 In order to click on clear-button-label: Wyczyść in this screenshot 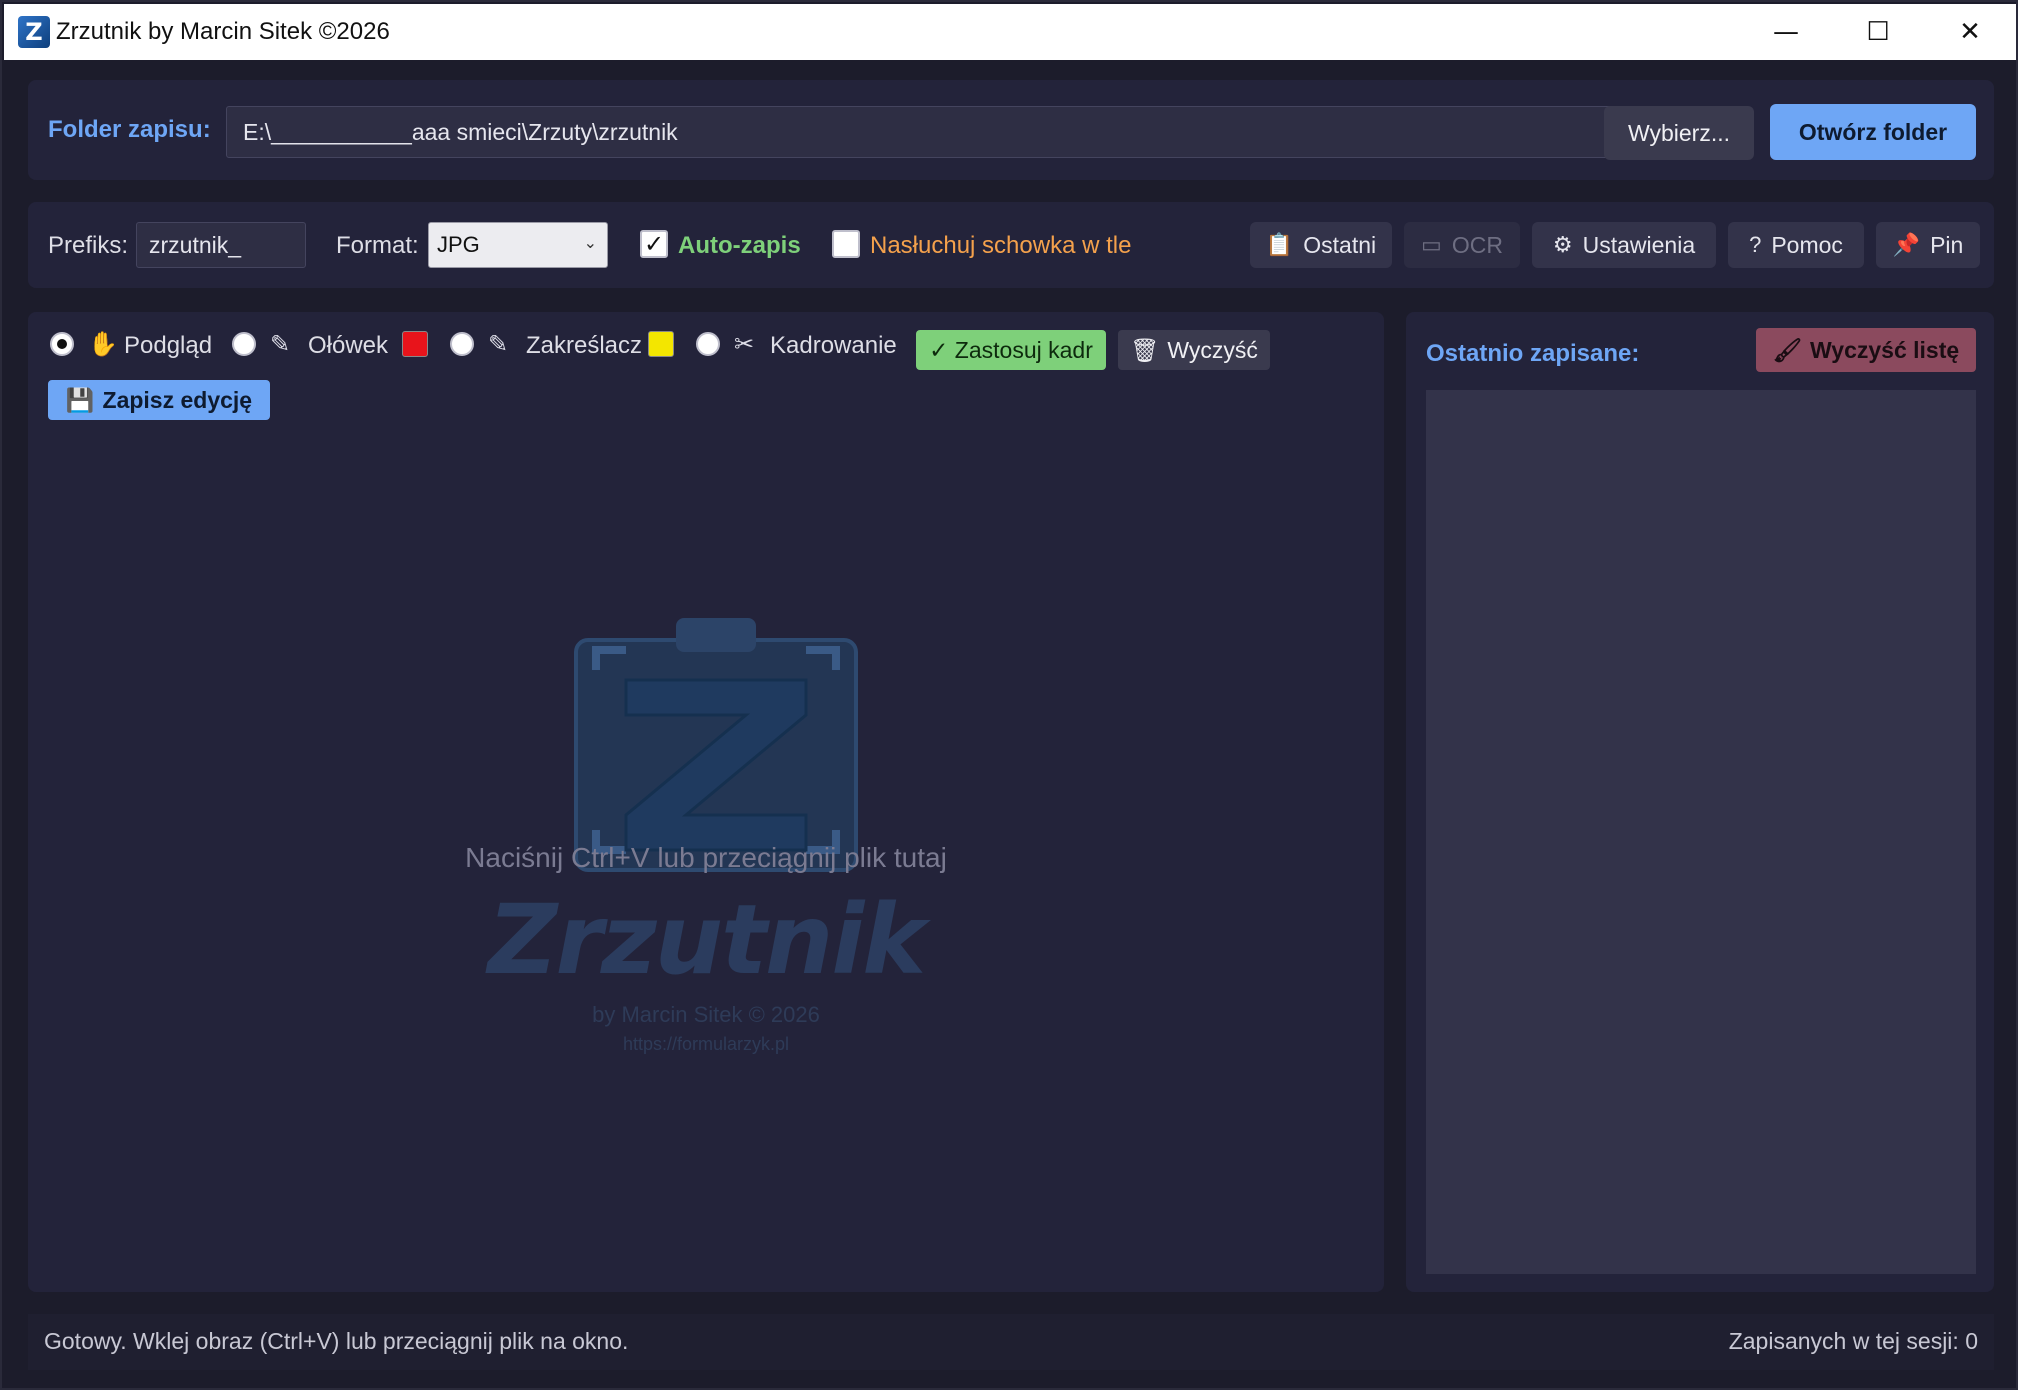, I will do `click(1212, 349)`.